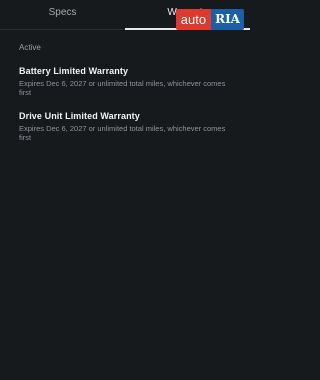 The image size is (320, 380). I want to click on section-label-active: Active, so click(30, 47).